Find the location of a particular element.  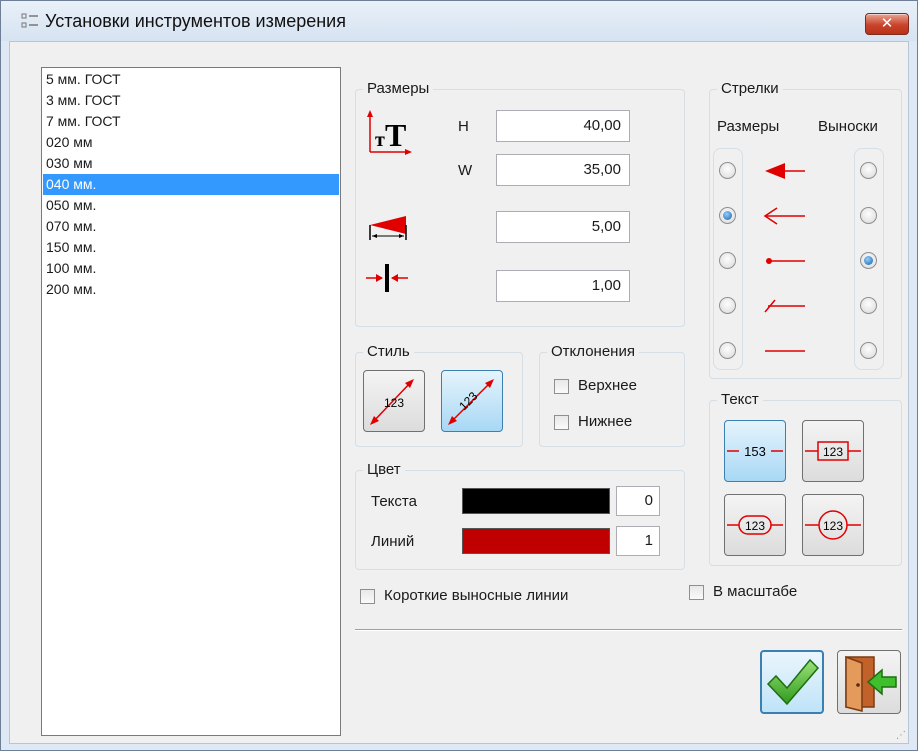

svg-text: T is located at coordinates (395, 135).